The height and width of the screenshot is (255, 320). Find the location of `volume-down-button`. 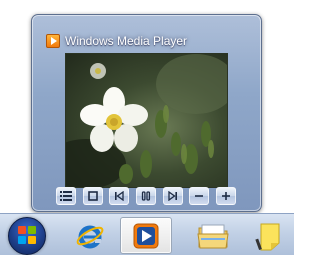

volume-down-button is located at coordinates (199, 196).